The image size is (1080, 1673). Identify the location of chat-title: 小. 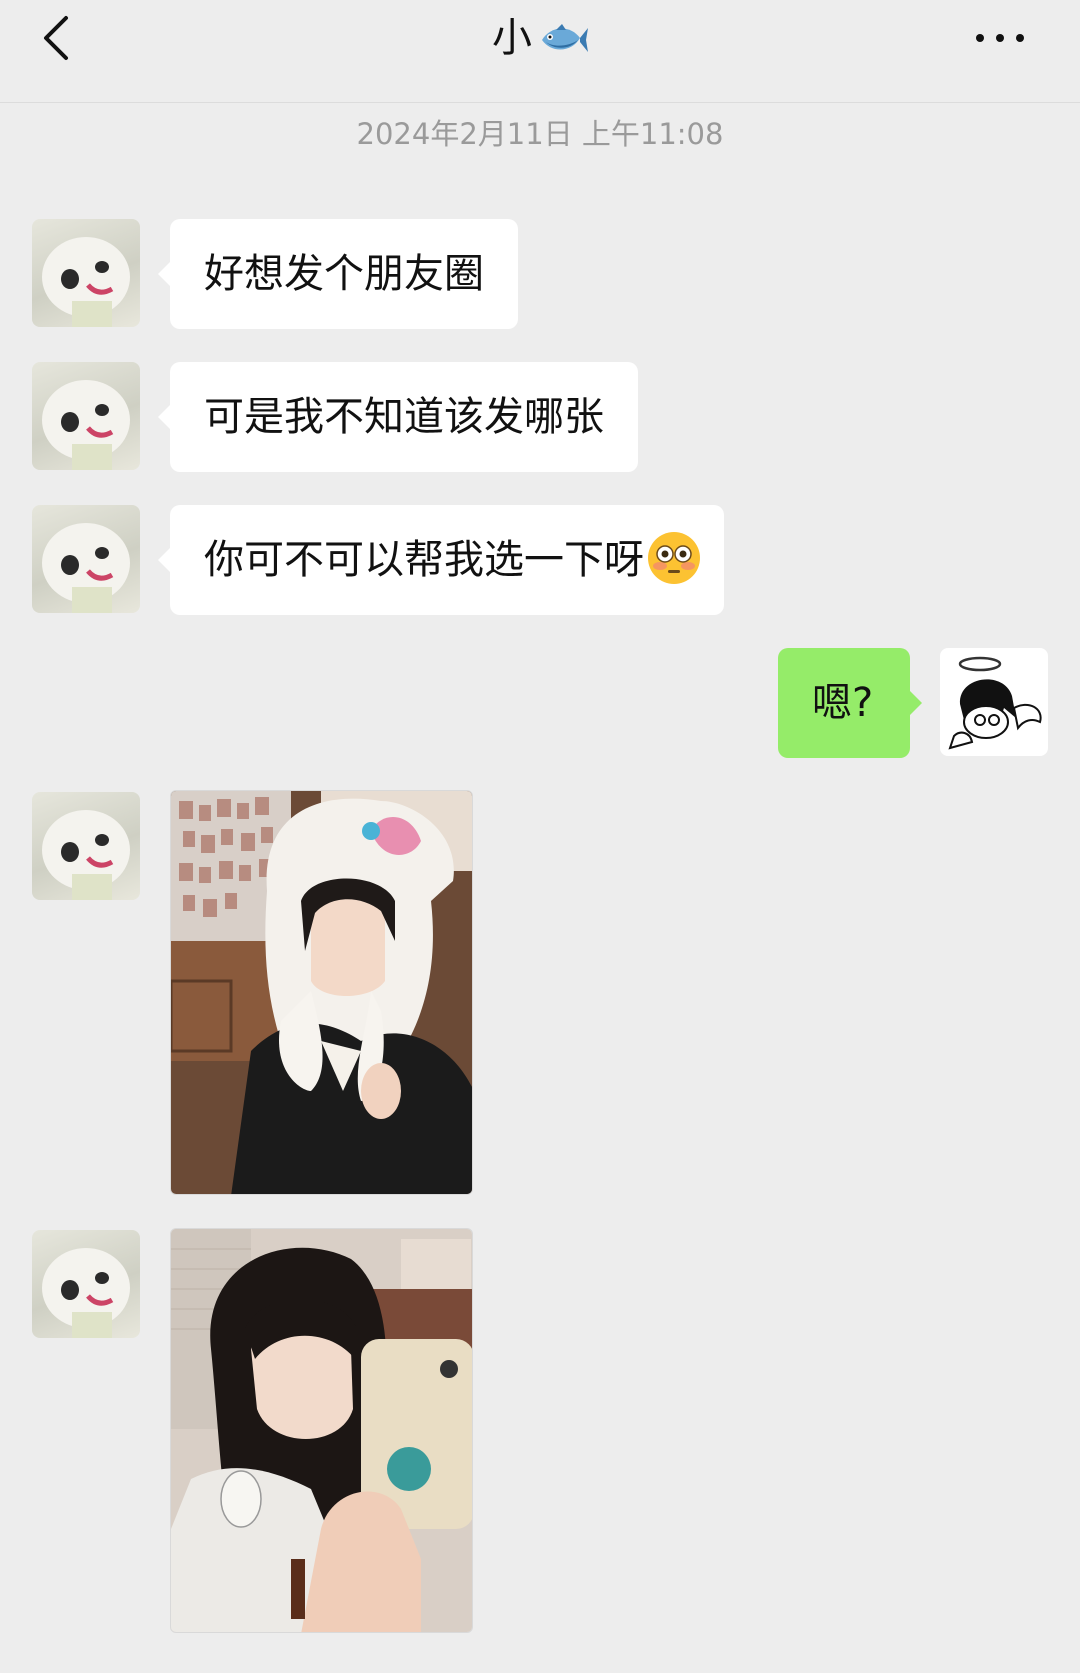
(540, 38).